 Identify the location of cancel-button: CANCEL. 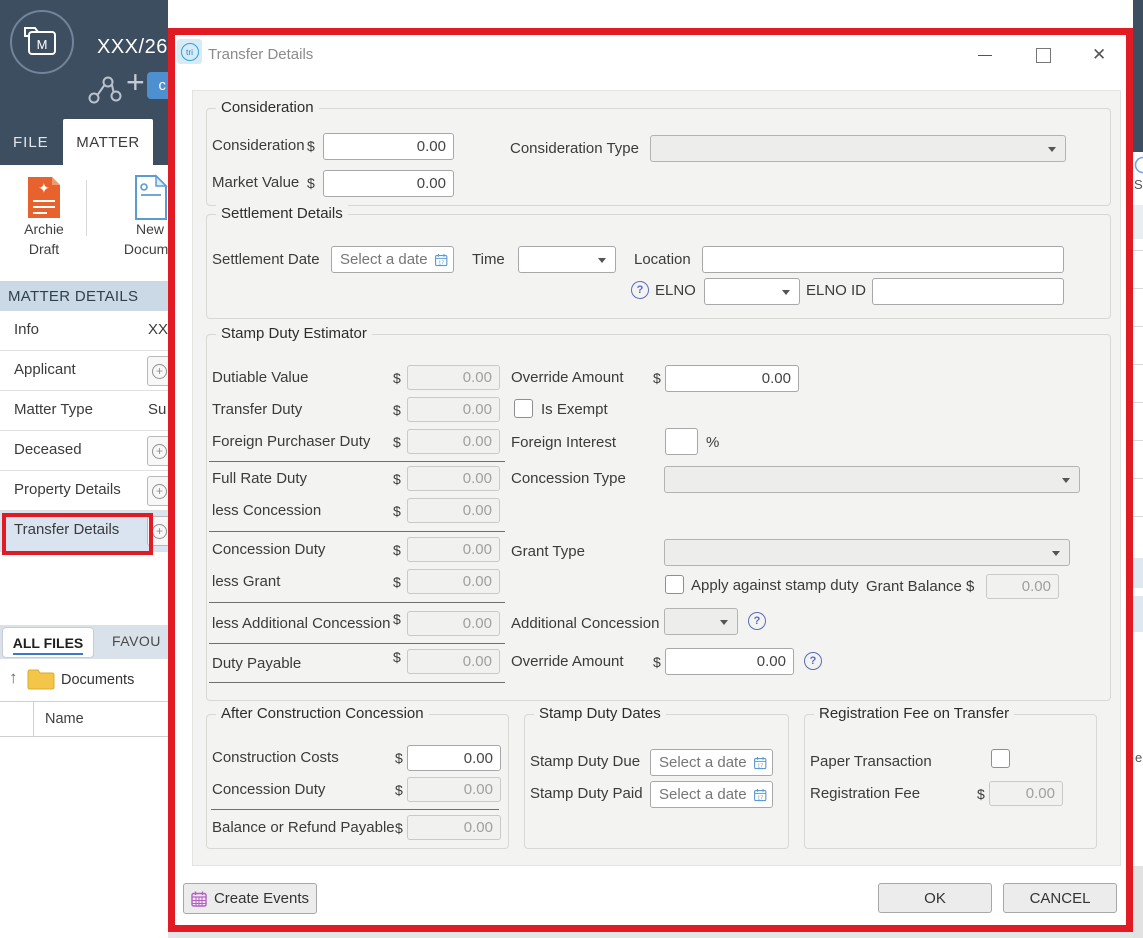
(1060, 898).